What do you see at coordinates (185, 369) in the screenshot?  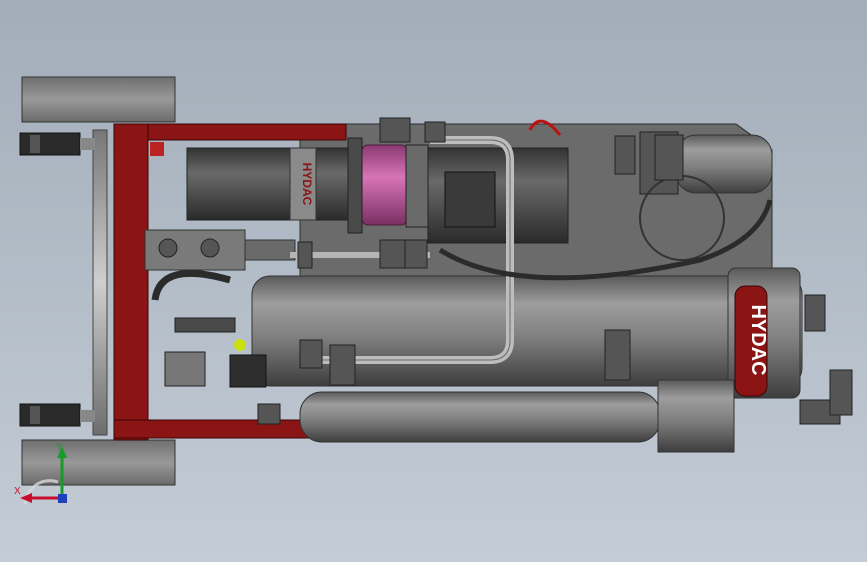 I see `solenoid-valve` at bounding box center [185, 369].